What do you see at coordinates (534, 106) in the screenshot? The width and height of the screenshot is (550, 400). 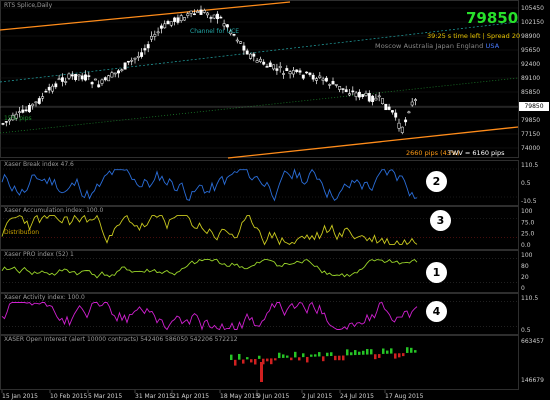 I see `price-tag: 79850` at bounding box center [534, 106].